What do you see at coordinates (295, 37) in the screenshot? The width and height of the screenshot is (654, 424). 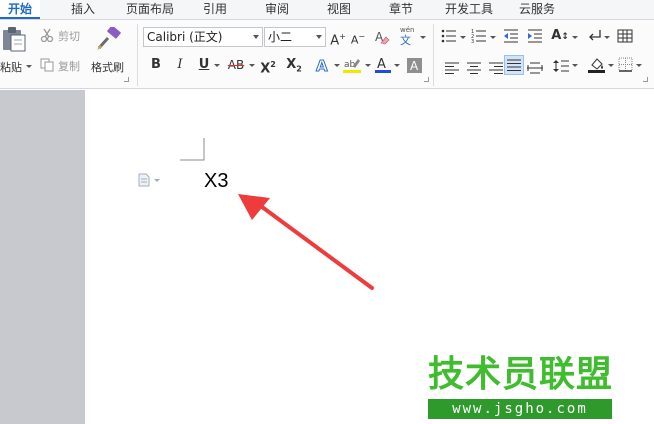 I see `font-size-combo: 小二` at bounding box center [295, 37].